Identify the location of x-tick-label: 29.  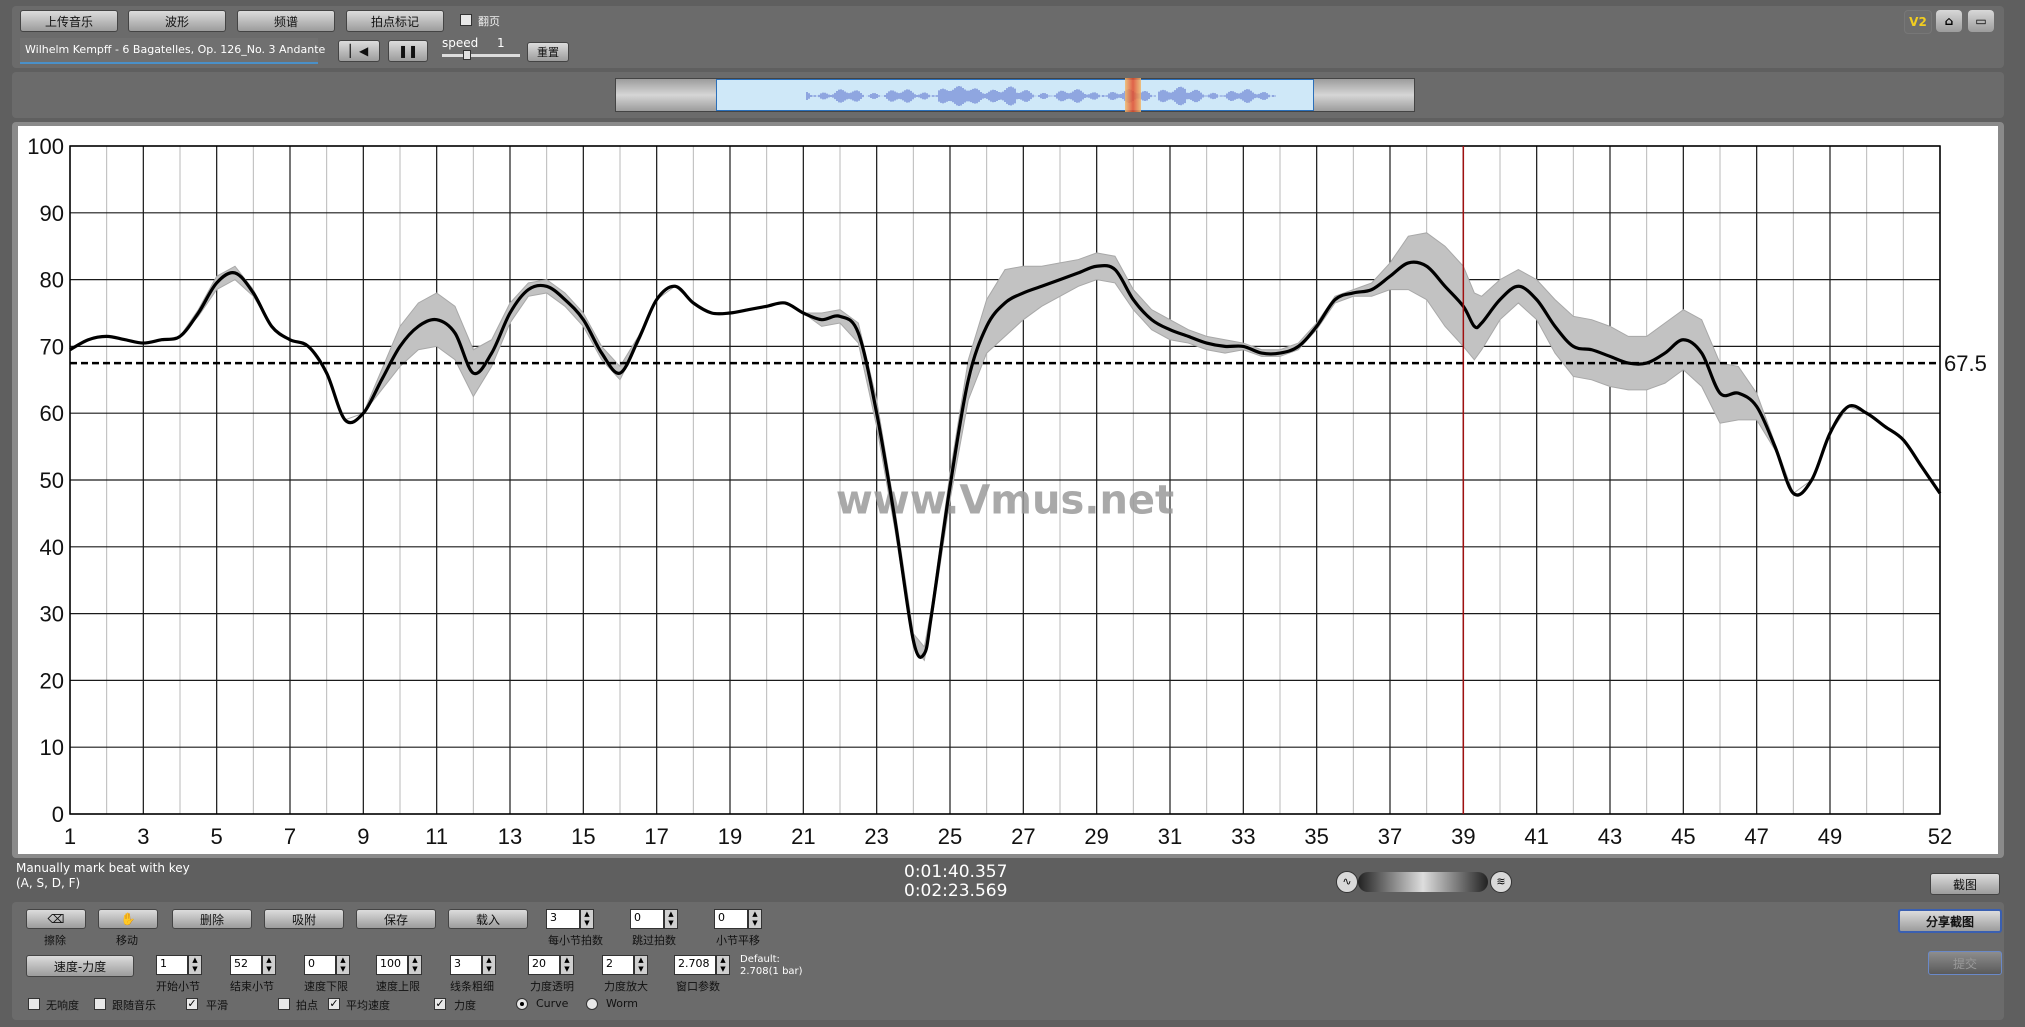
(1096, 836).